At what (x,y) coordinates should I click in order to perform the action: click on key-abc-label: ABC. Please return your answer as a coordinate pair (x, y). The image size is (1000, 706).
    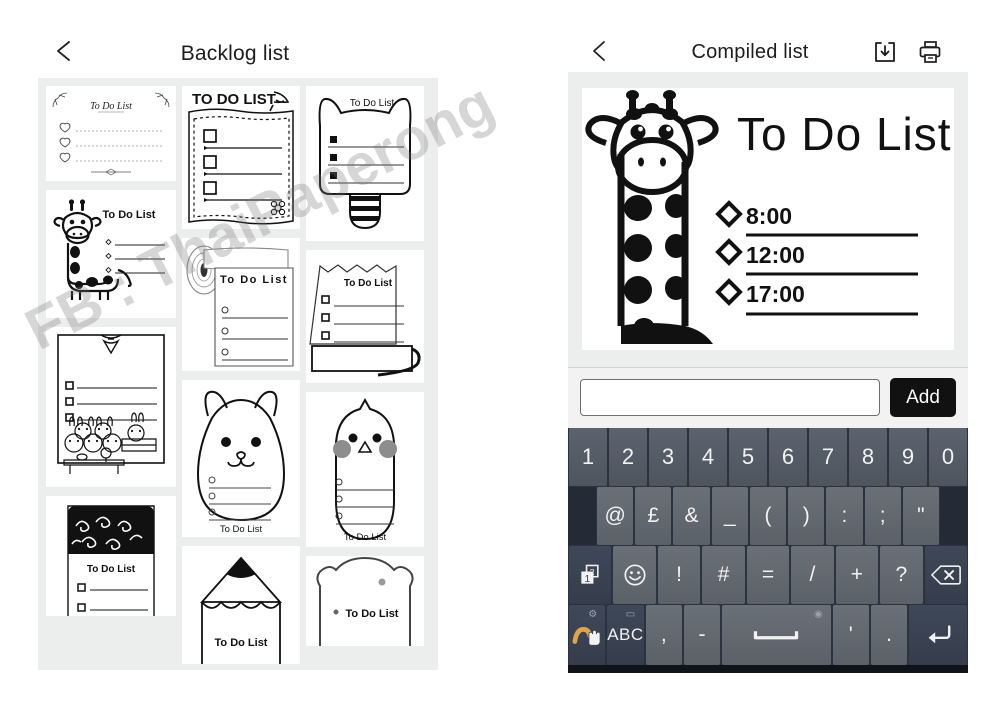
    Looking at the image, I should click on (625, 634).